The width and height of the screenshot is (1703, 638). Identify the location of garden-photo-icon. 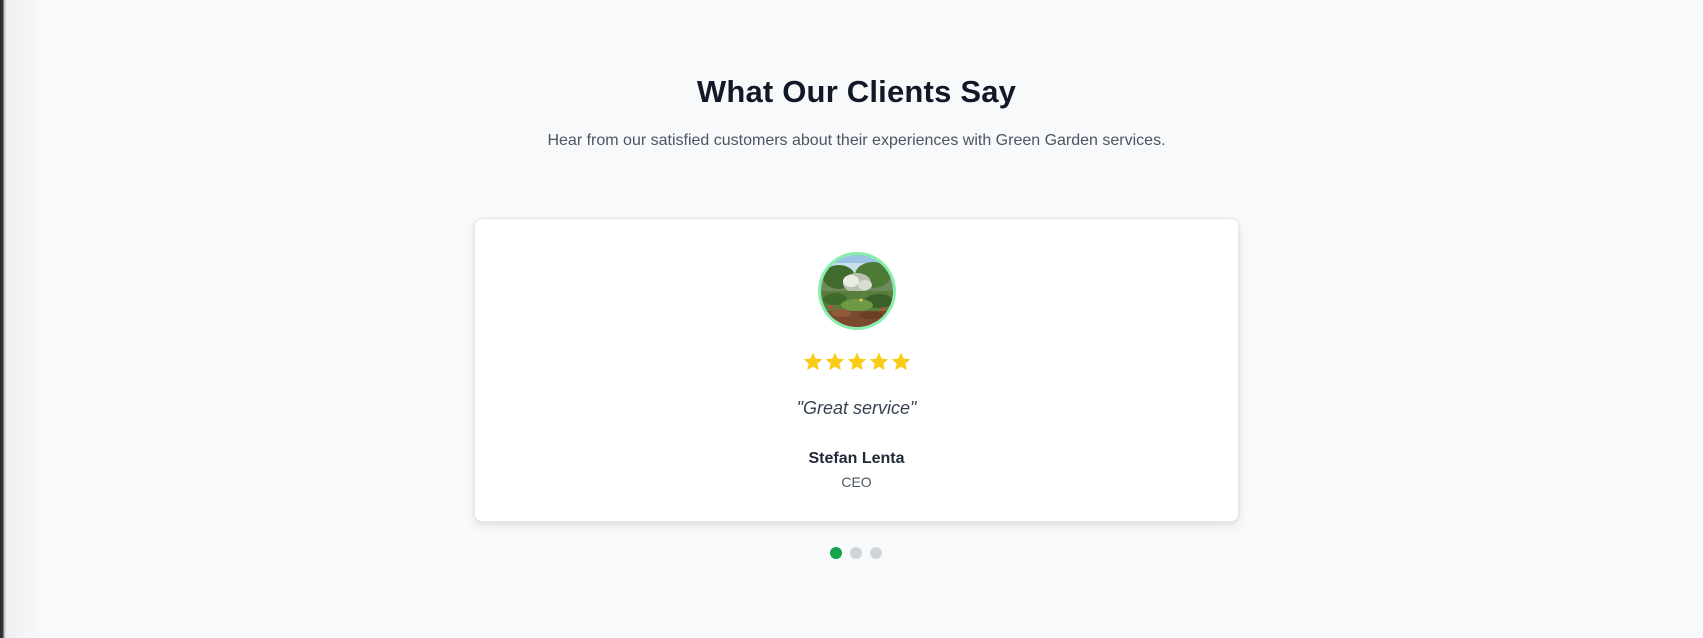
(857, 291).